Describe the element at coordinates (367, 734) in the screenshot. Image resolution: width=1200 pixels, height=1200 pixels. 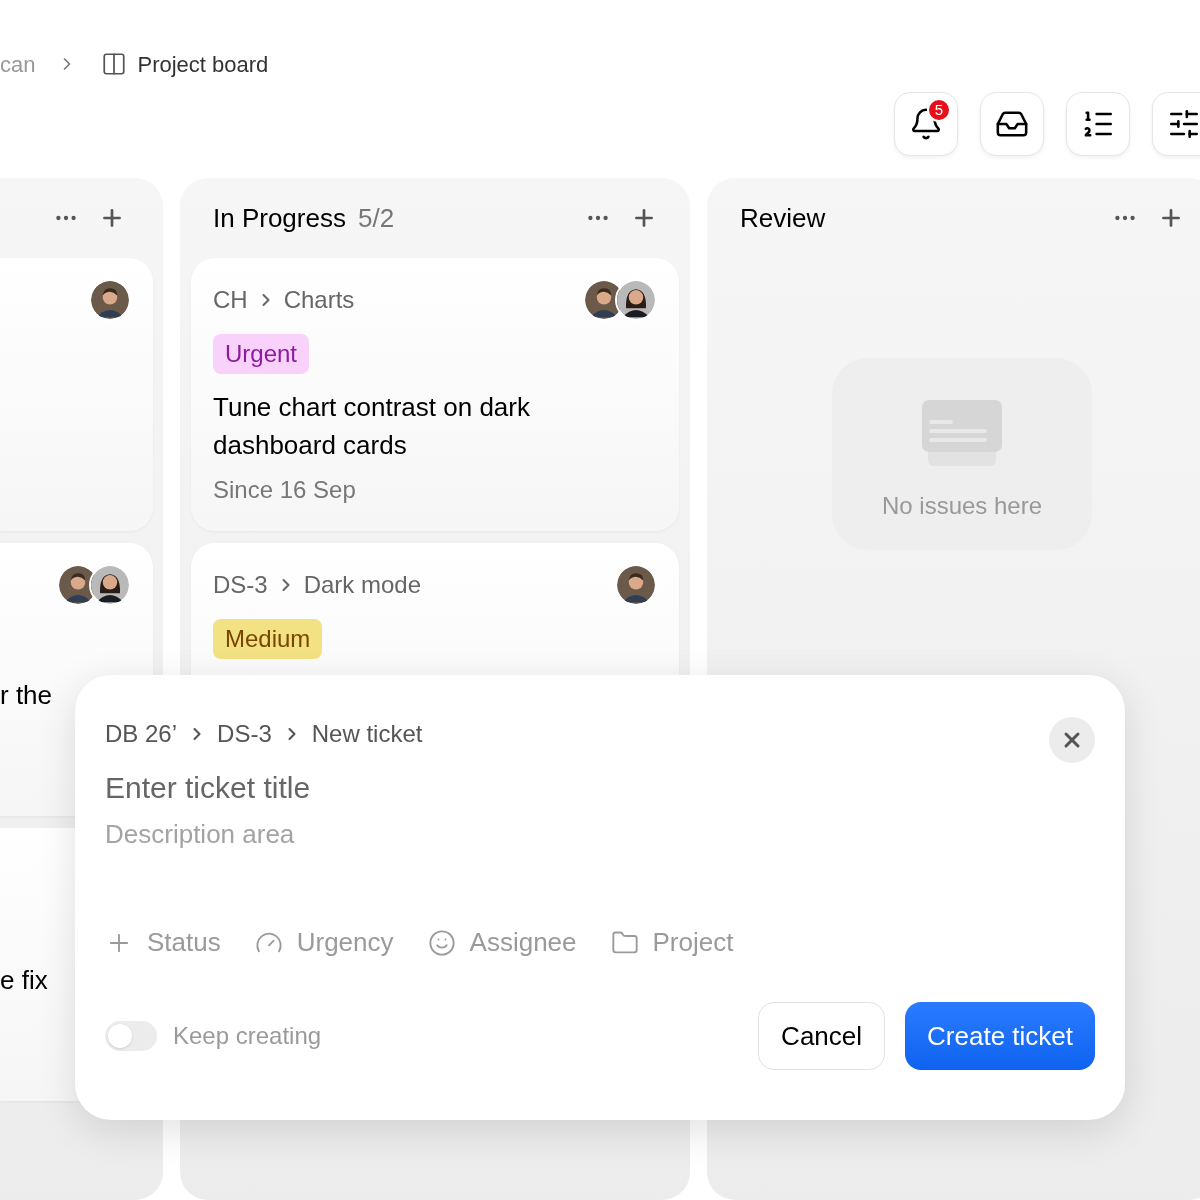
I see `breadcrumb-item: New ticket` at that location.